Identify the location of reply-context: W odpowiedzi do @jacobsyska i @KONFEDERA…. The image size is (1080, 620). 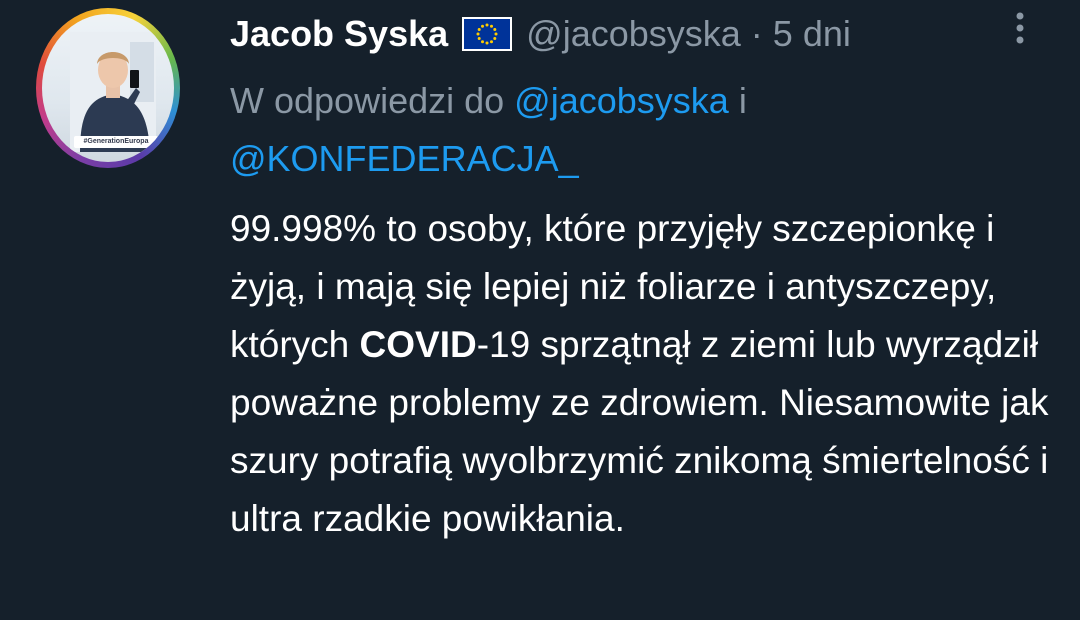
(630, 130).